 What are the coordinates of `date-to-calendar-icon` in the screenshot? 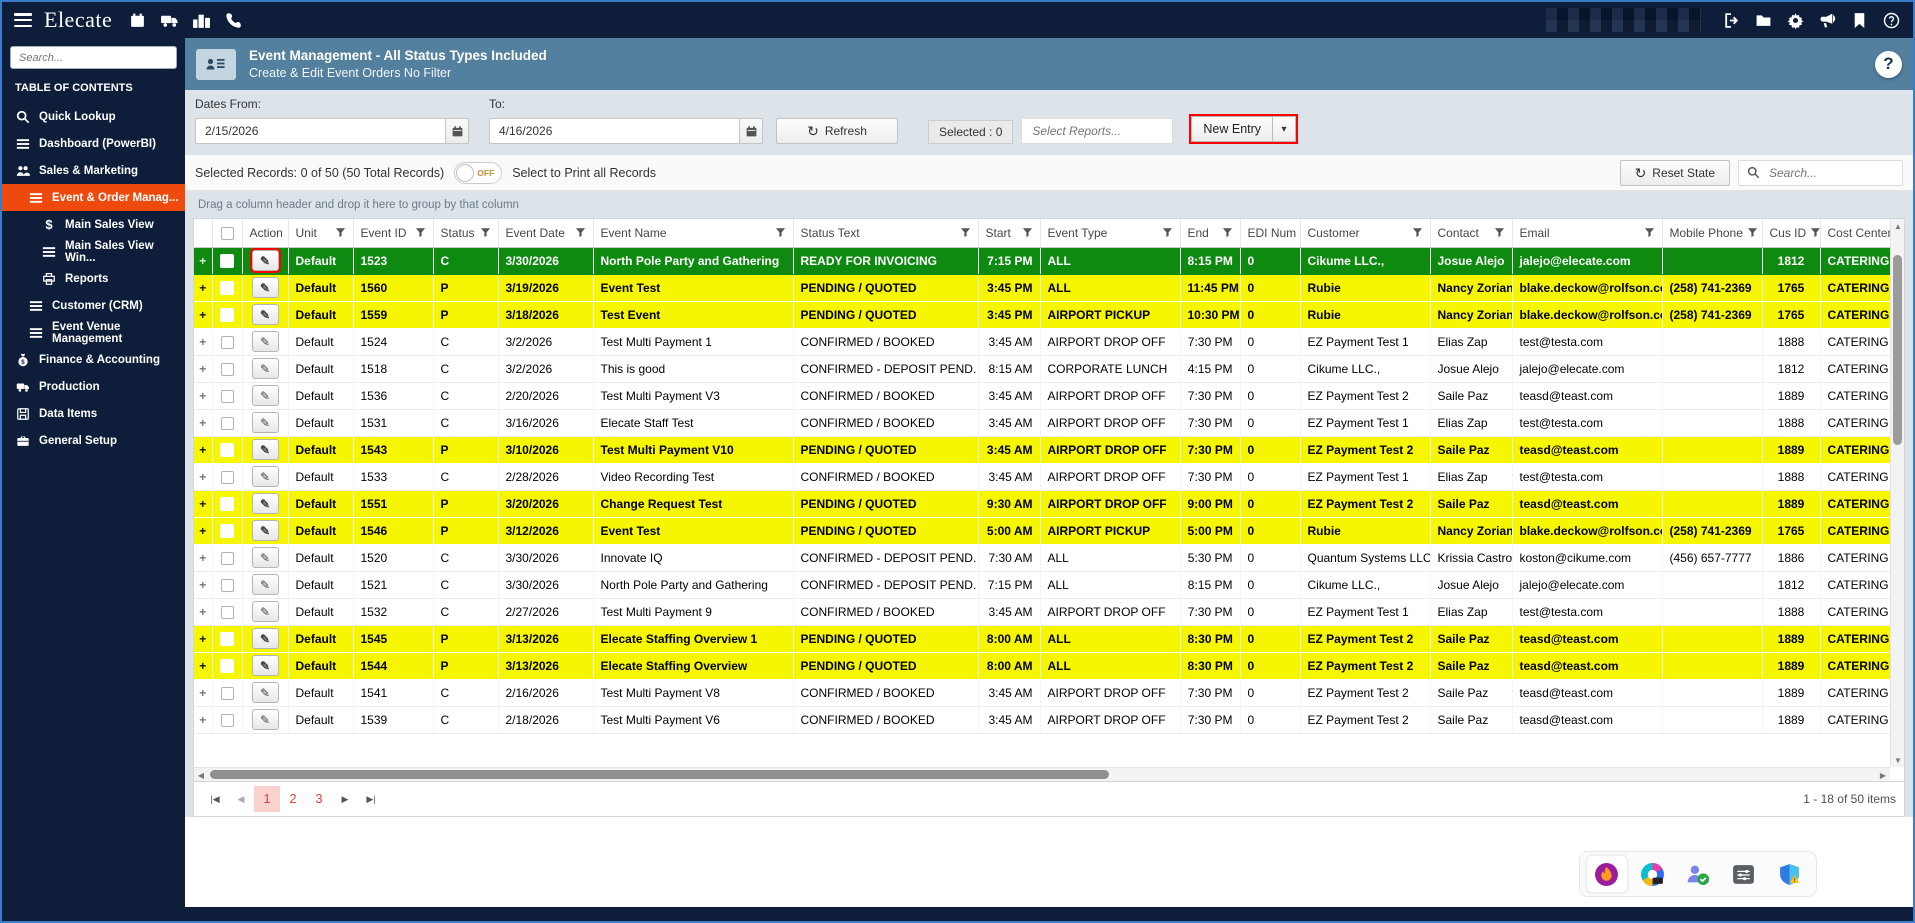 It's located at (751, 131).